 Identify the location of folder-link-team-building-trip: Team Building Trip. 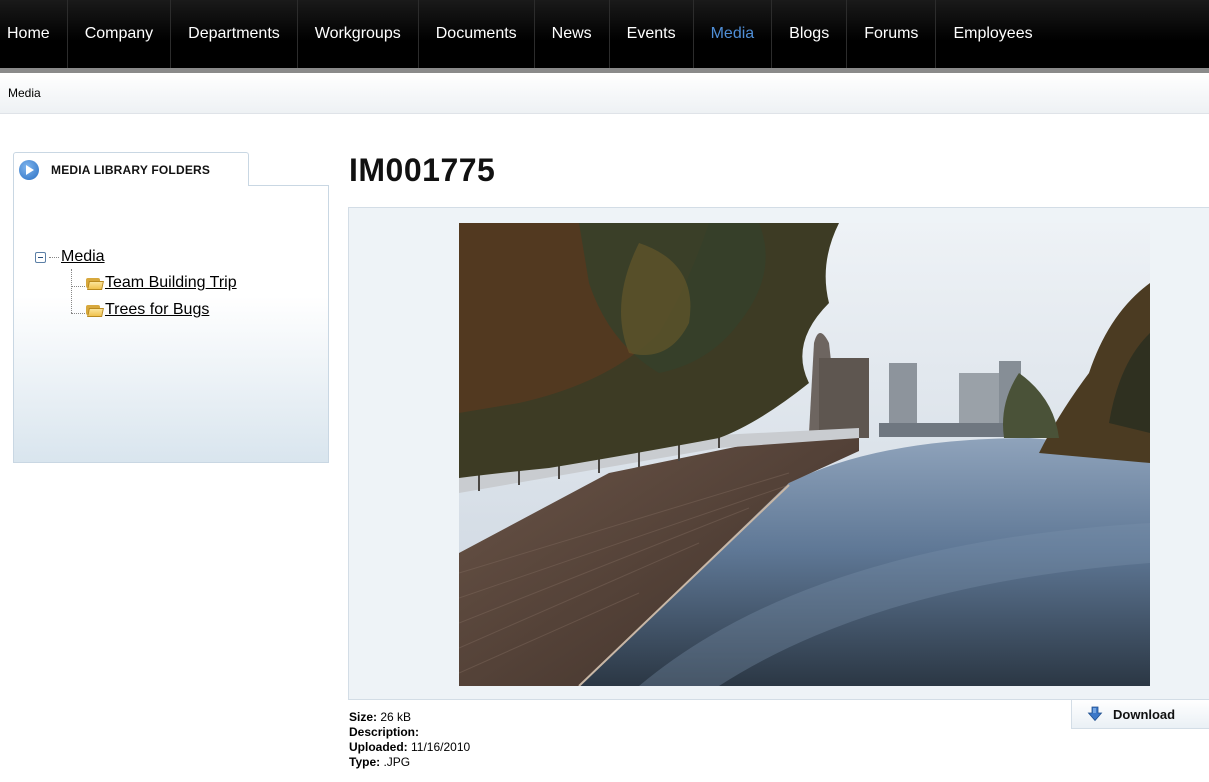
(171, 283).